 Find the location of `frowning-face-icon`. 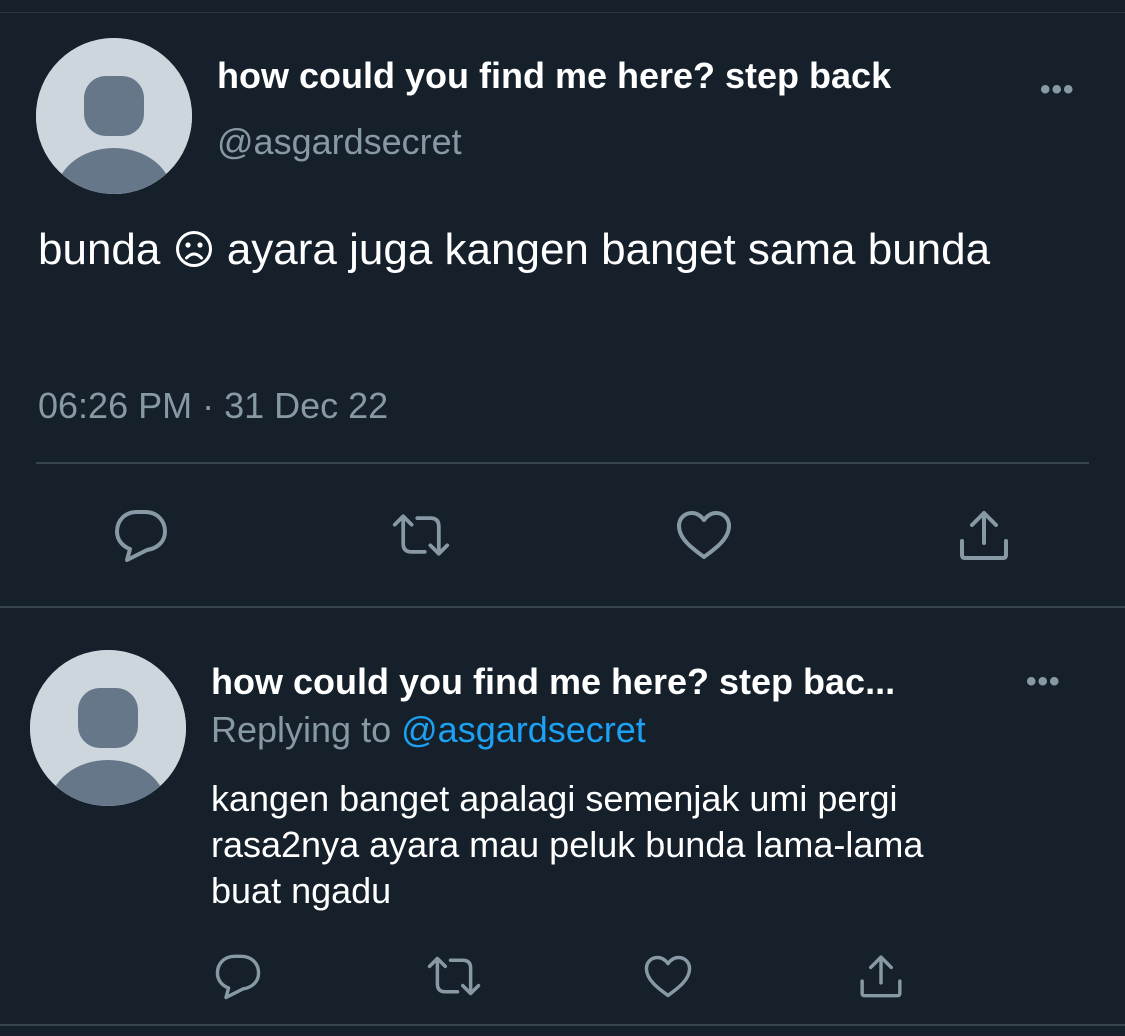

frowning-face-icon is located at coordinates (194, 254).